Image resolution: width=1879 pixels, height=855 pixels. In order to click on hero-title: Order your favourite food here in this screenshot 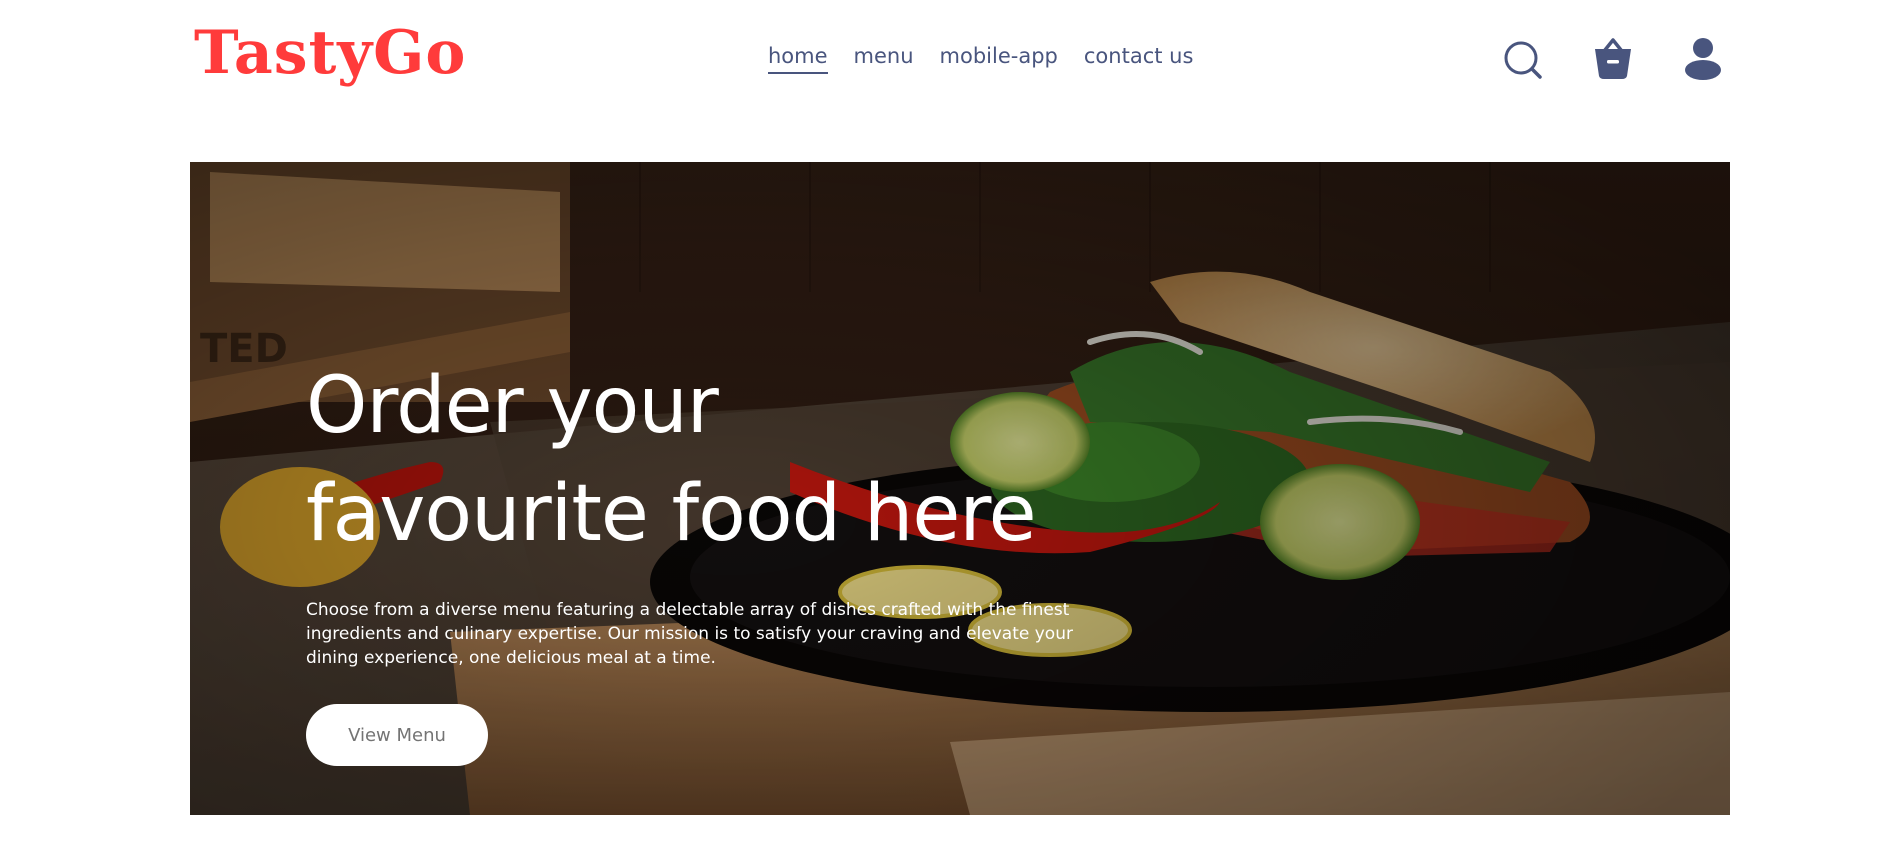, I will do `click(736, 460)`.